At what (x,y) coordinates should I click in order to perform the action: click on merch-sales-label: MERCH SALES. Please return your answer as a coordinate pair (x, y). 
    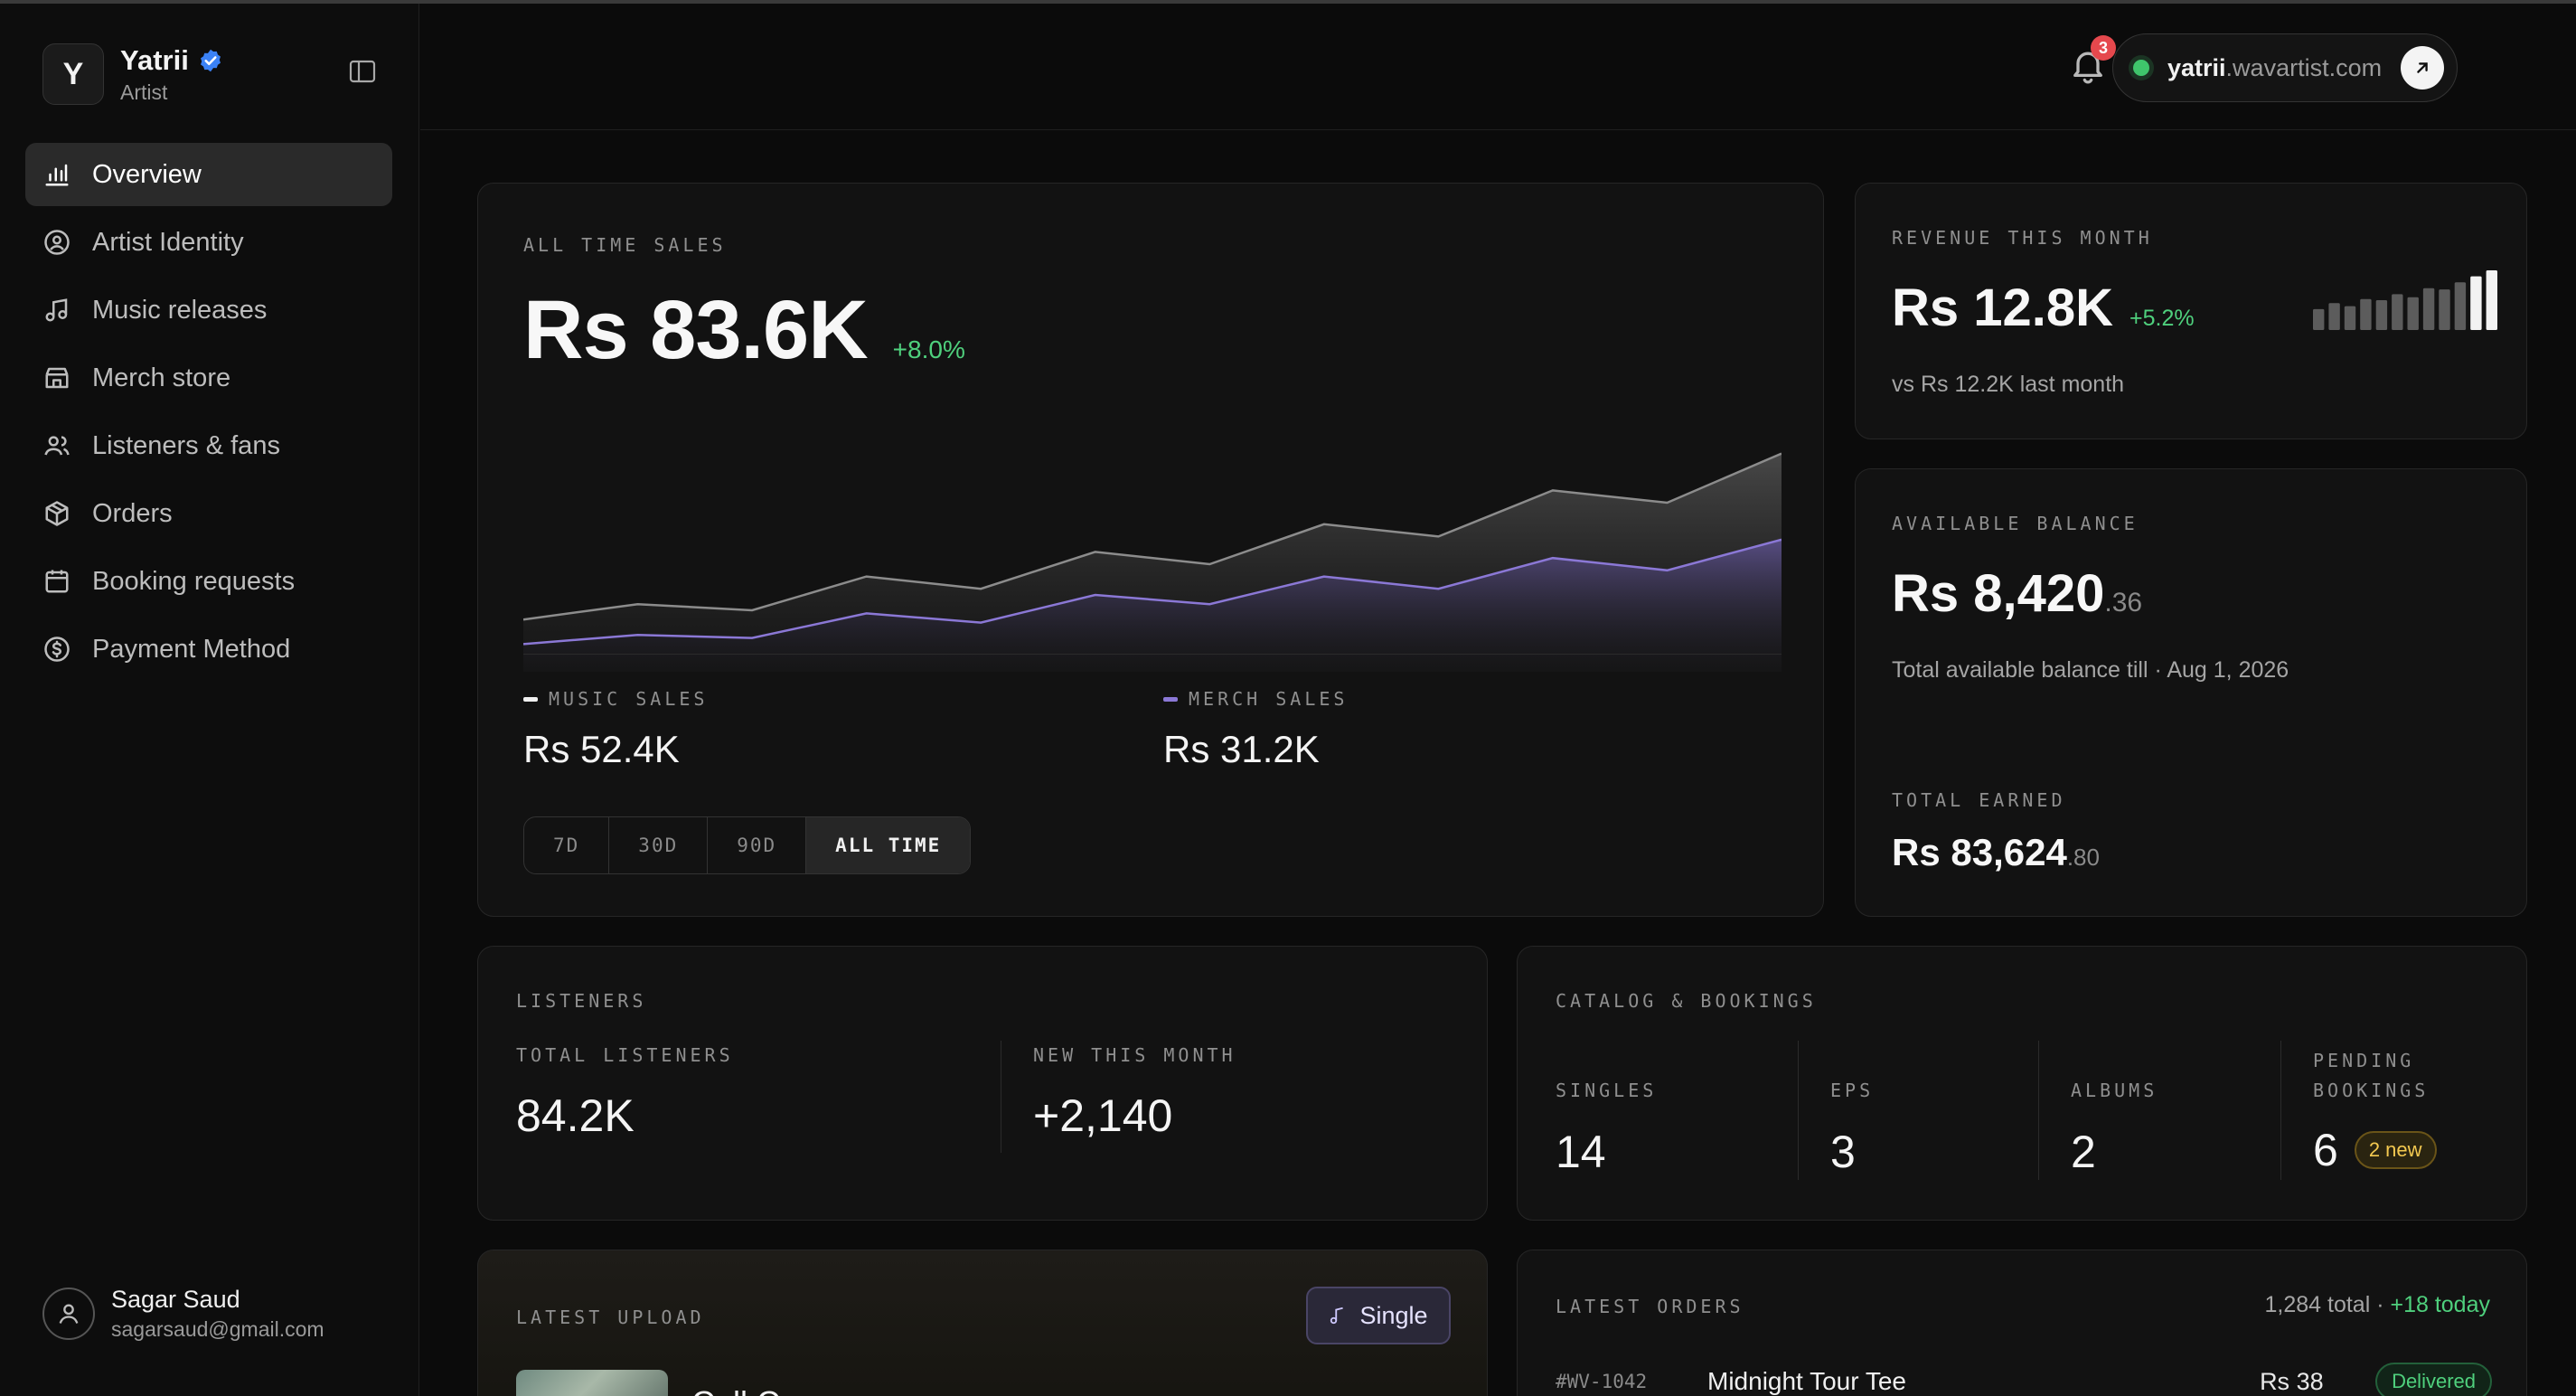
    Looking at the image, I should click on (1269, 699).